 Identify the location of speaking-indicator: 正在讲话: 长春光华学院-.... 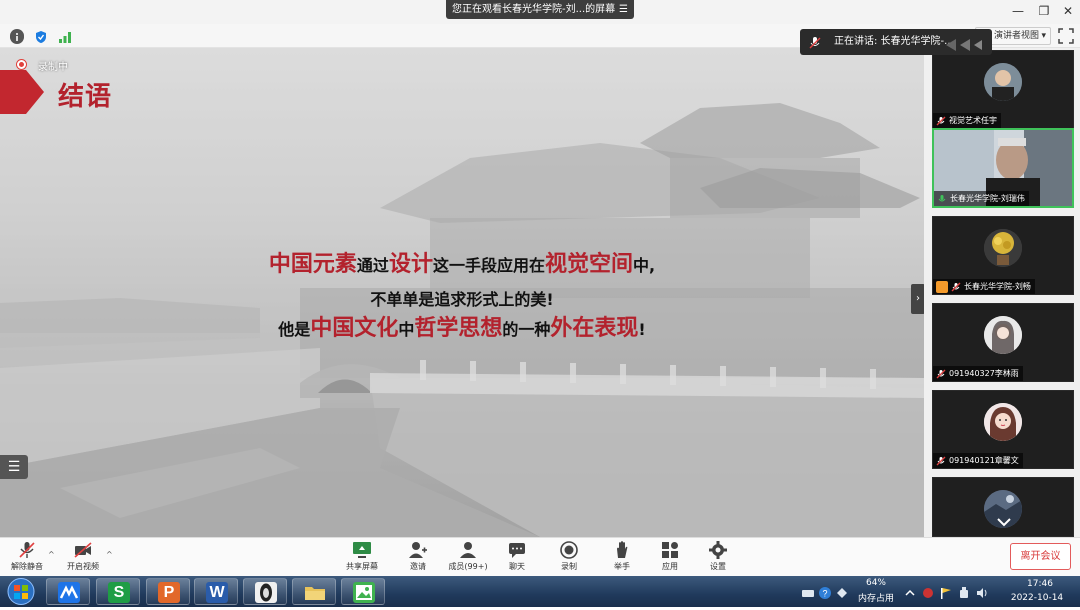
(896, 42).